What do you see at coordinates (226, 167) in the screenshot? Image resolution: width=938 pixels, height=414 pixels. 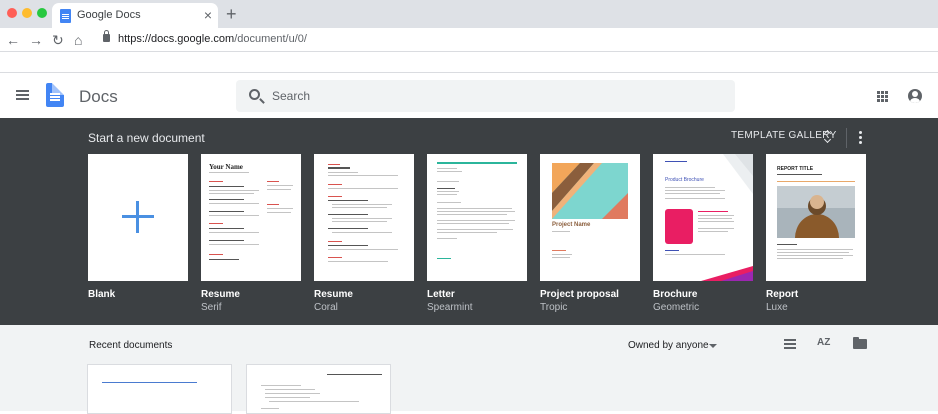 I see `thumb-name-text: Your Name` at bounding box center [226, 167].